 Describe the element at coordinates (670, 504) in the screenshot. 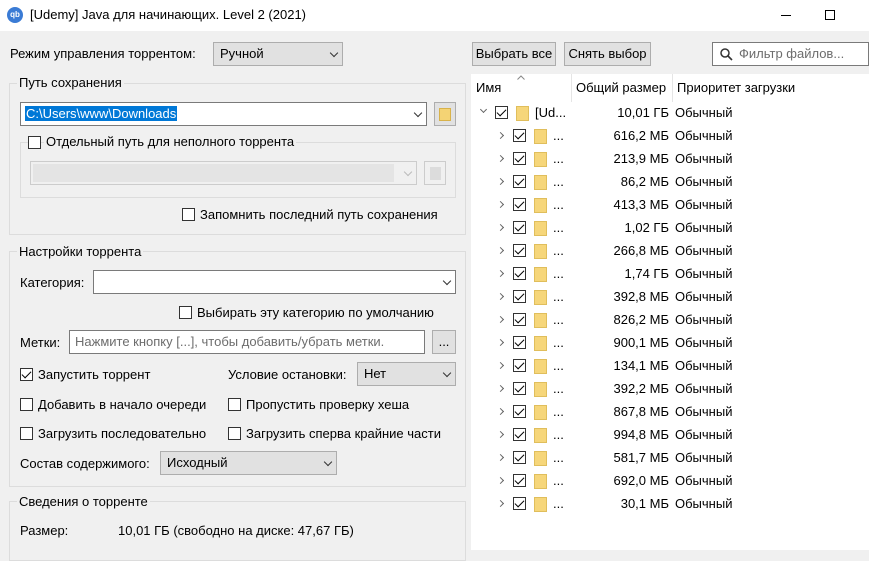

I see `tree-row: ... 30,1 МБ Обычный` at that location.